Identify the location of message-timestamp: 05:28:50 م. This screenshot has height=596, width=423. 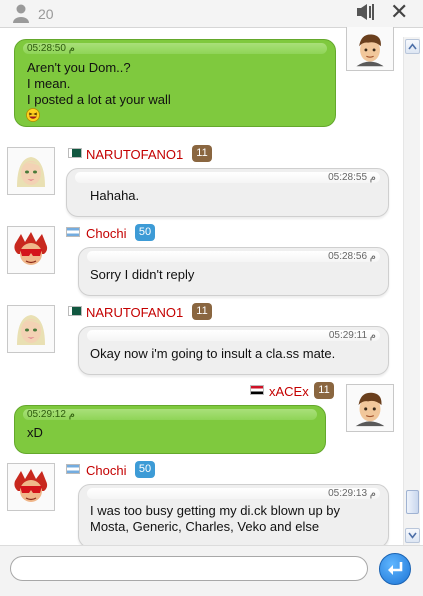
(51, 48).